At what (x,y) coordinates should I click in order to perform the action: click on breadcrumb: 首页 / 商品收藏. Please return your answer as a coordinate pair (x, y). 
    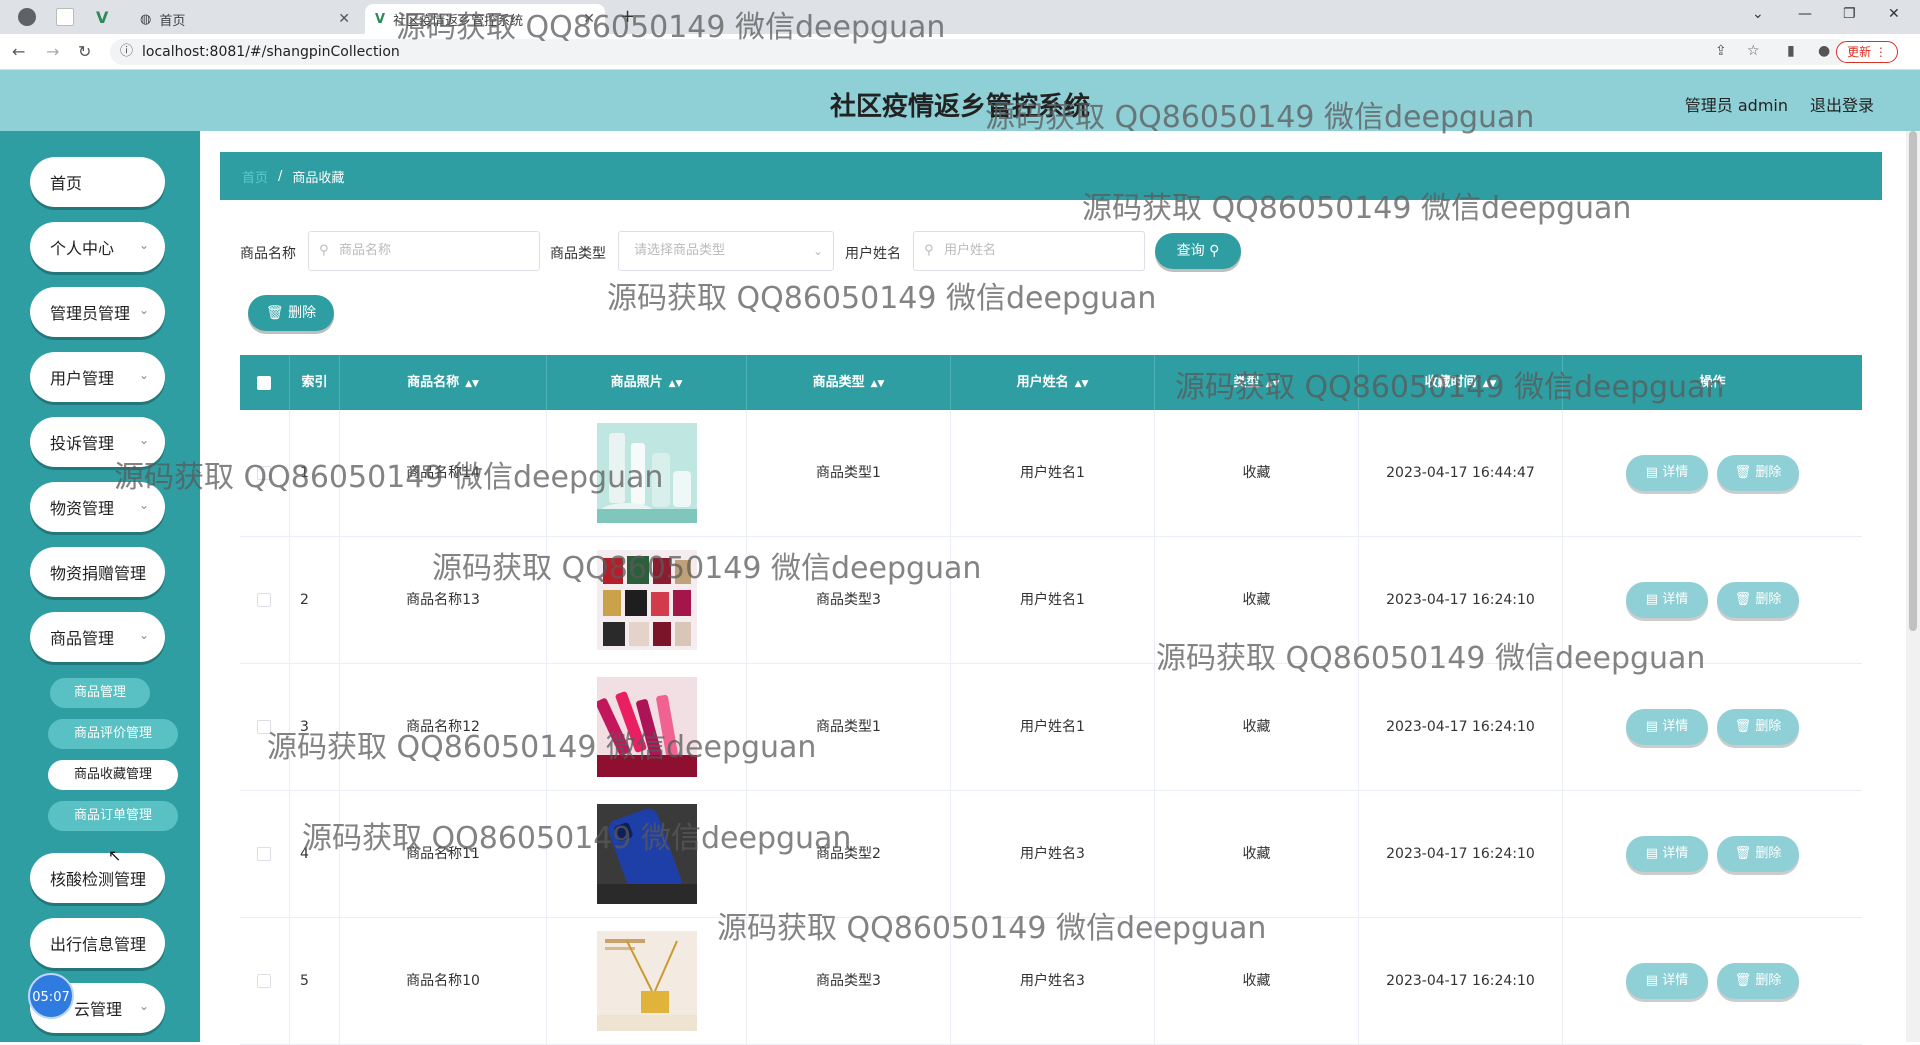
    Looking at the image, I should click on (1051, 176).